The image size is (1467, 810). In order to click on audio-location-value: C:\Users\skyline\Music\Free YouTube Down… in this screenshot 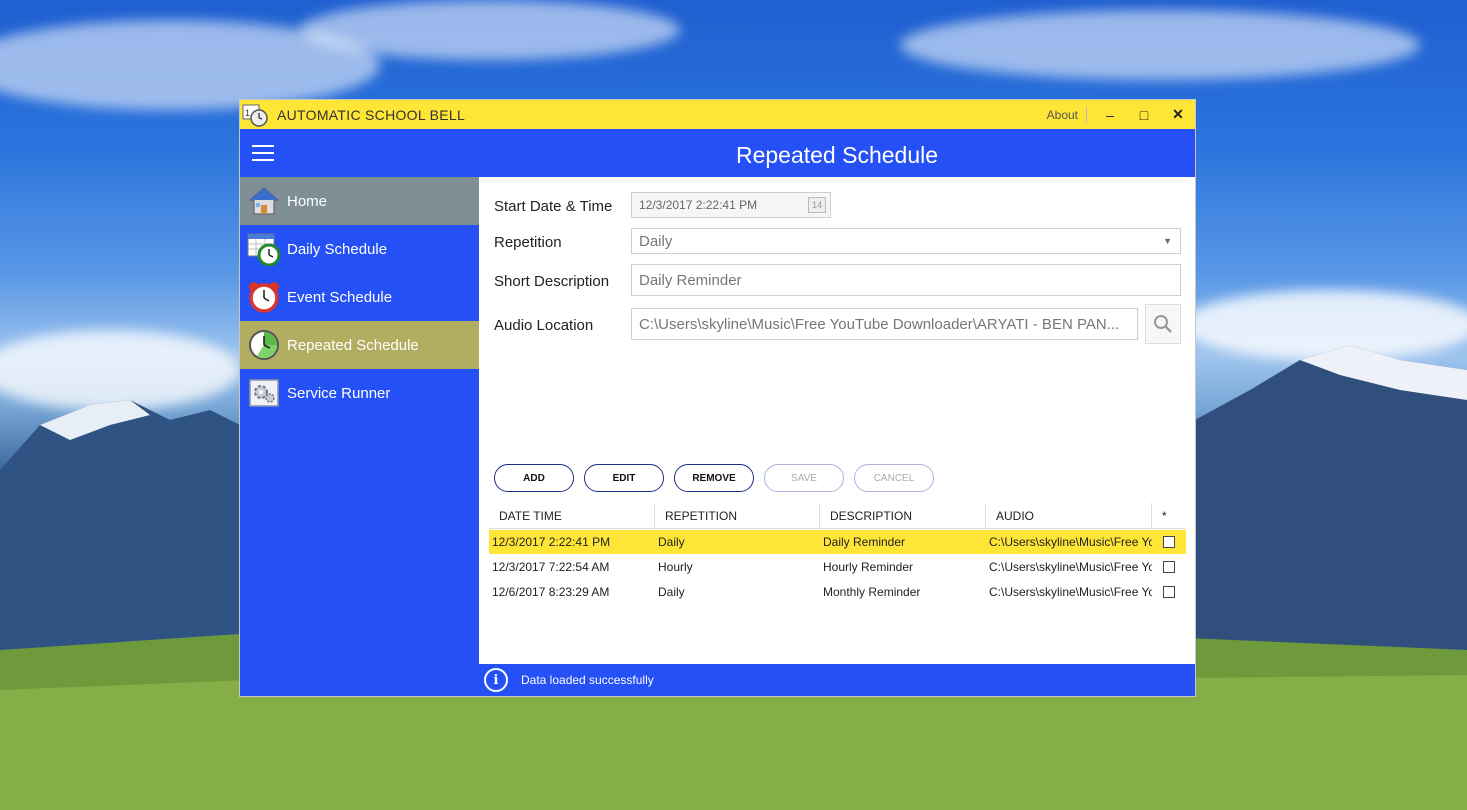, I will do `click(879, 324)`.